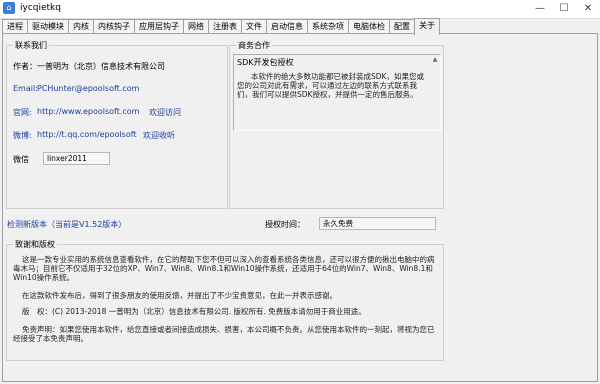  I want to click on tab-config: 配置, so click(402, 26).